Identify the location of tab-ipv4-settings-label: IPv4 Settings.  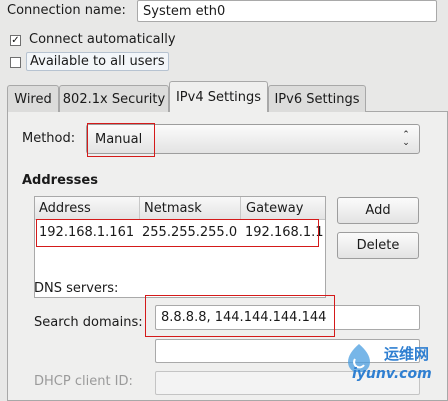
(218, 97).